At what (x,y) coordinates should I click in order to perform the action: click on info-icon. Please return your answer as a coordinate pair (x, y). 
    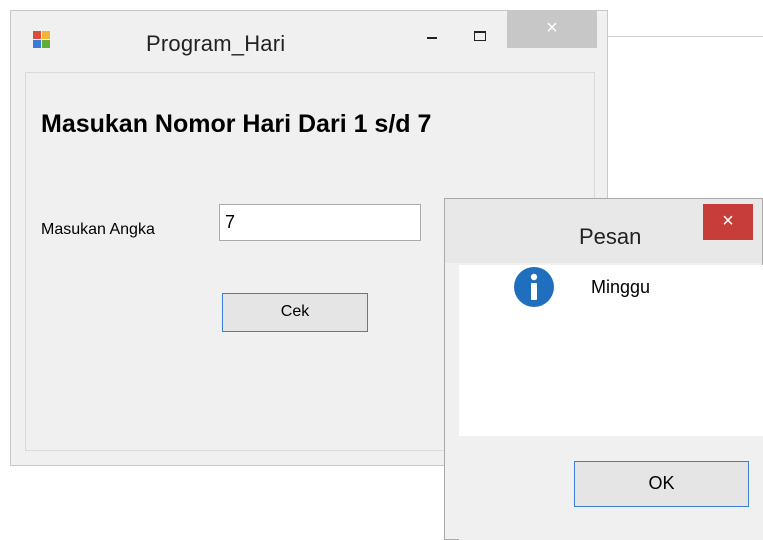
    Looking at the image, I should click on (534, 287).